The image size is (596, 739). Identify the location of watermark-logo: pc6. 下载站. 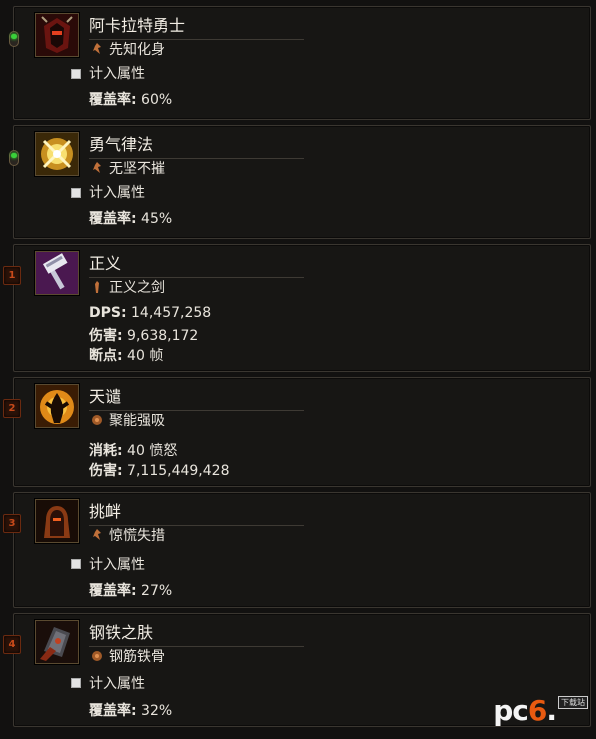
(540, 710).